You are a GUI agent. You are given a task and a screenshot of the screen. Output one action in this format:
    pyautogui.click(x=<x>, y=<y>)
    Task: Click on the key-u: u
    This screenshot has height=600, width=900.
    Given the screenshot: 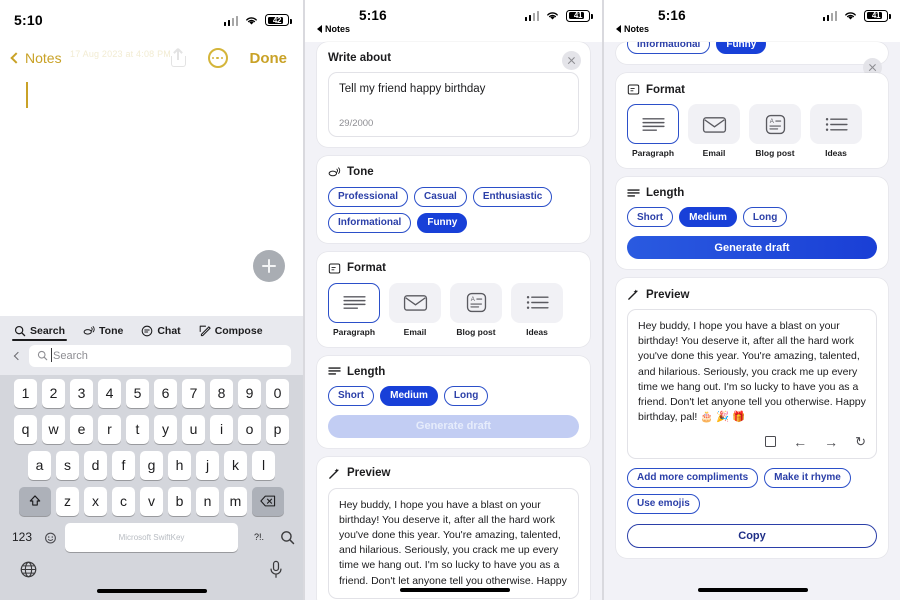 What is the action you would take?
    pyautogui.click(x=193, y=429)
    